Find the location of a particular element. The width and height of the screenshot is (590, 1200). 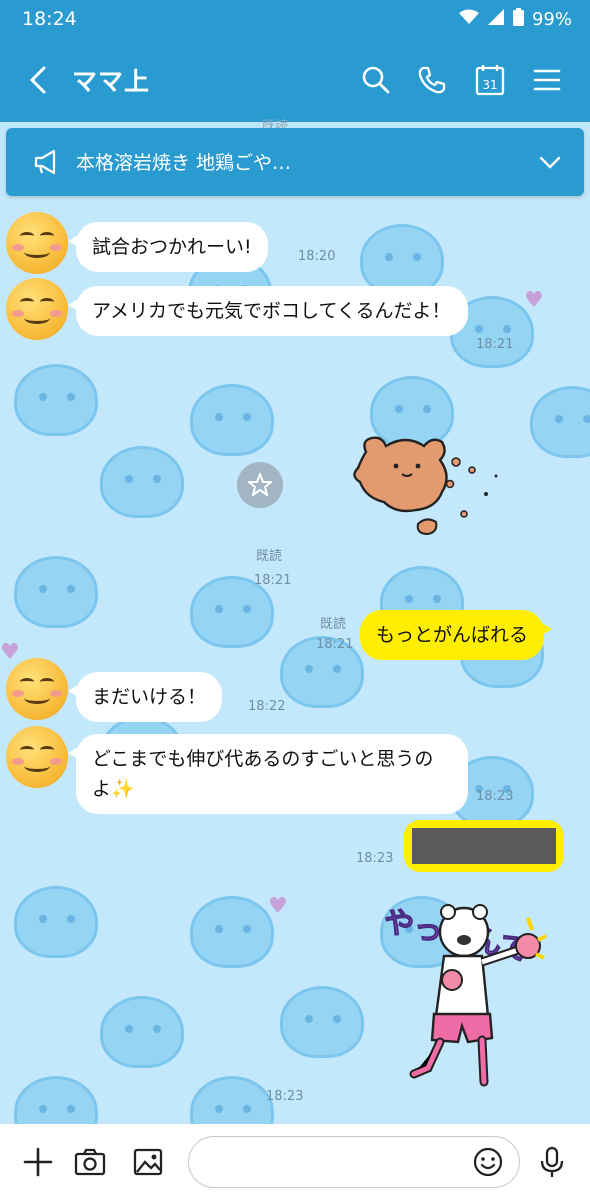

calendar-icon: 31 is located at coordinates (490, 80).